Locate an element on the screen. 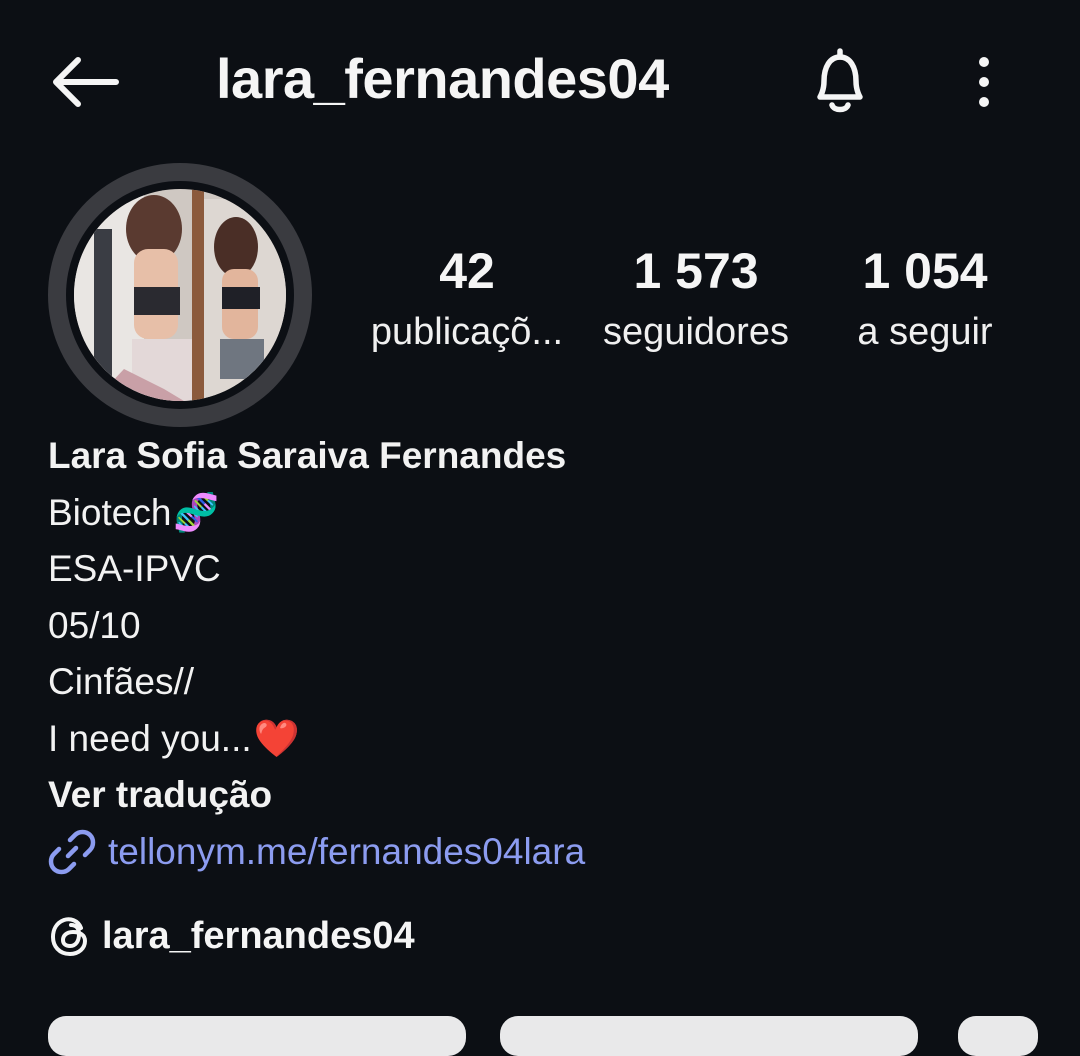 This screenshot has height=1056, width=1080. stat-posts-value: 42 is located at coordinates (467, 271).